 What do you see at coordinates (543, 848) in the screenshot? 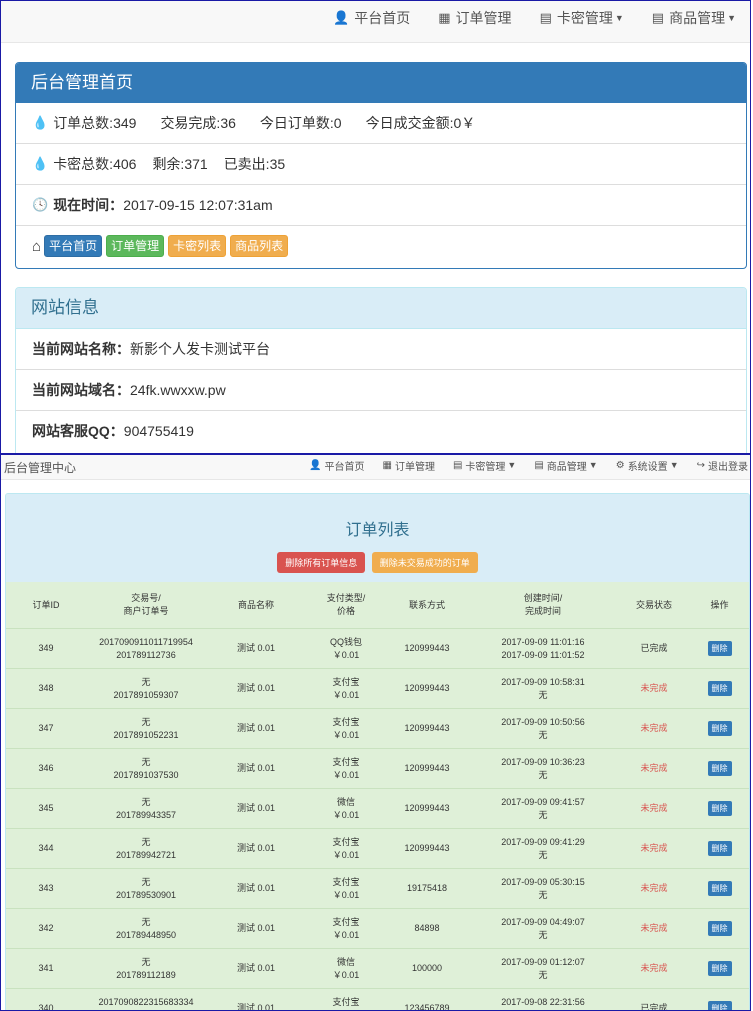
I see `times: 2017-09-09 09:41:29 无` at bounding box center [543, 848].